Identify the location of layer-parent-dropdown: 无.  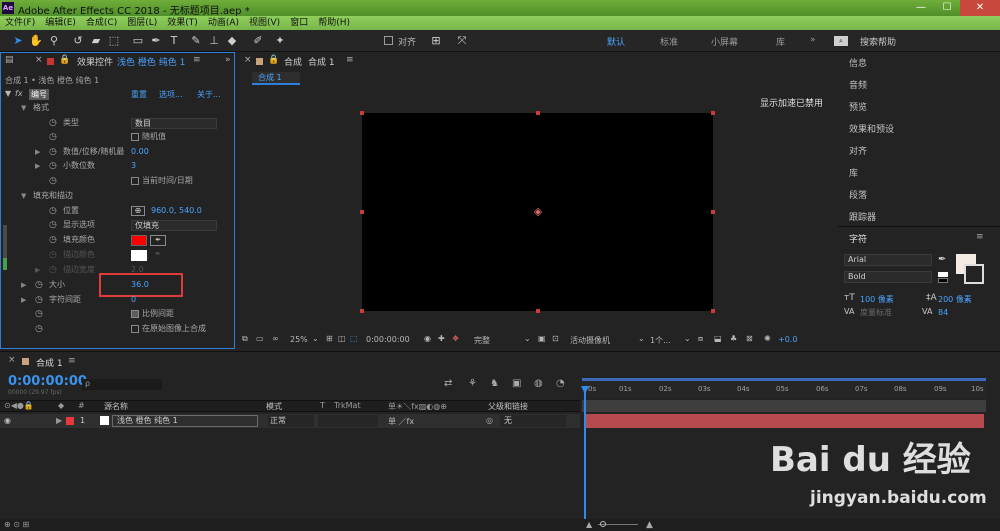
(533, 421).